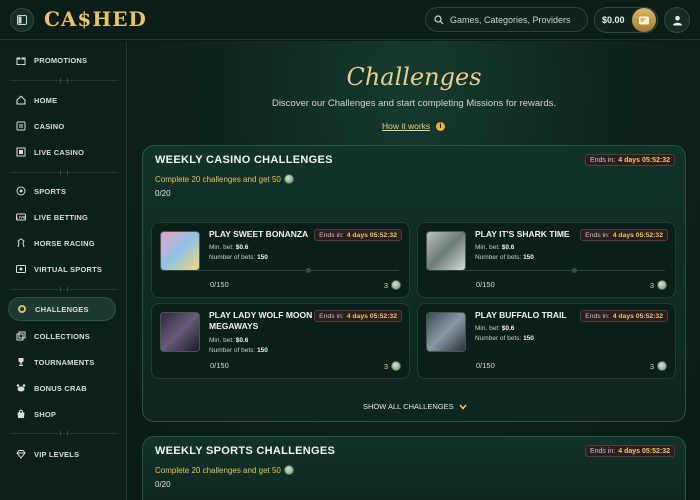  I want to click on sidebar-item-shop: SHOP, so click(62, 414).